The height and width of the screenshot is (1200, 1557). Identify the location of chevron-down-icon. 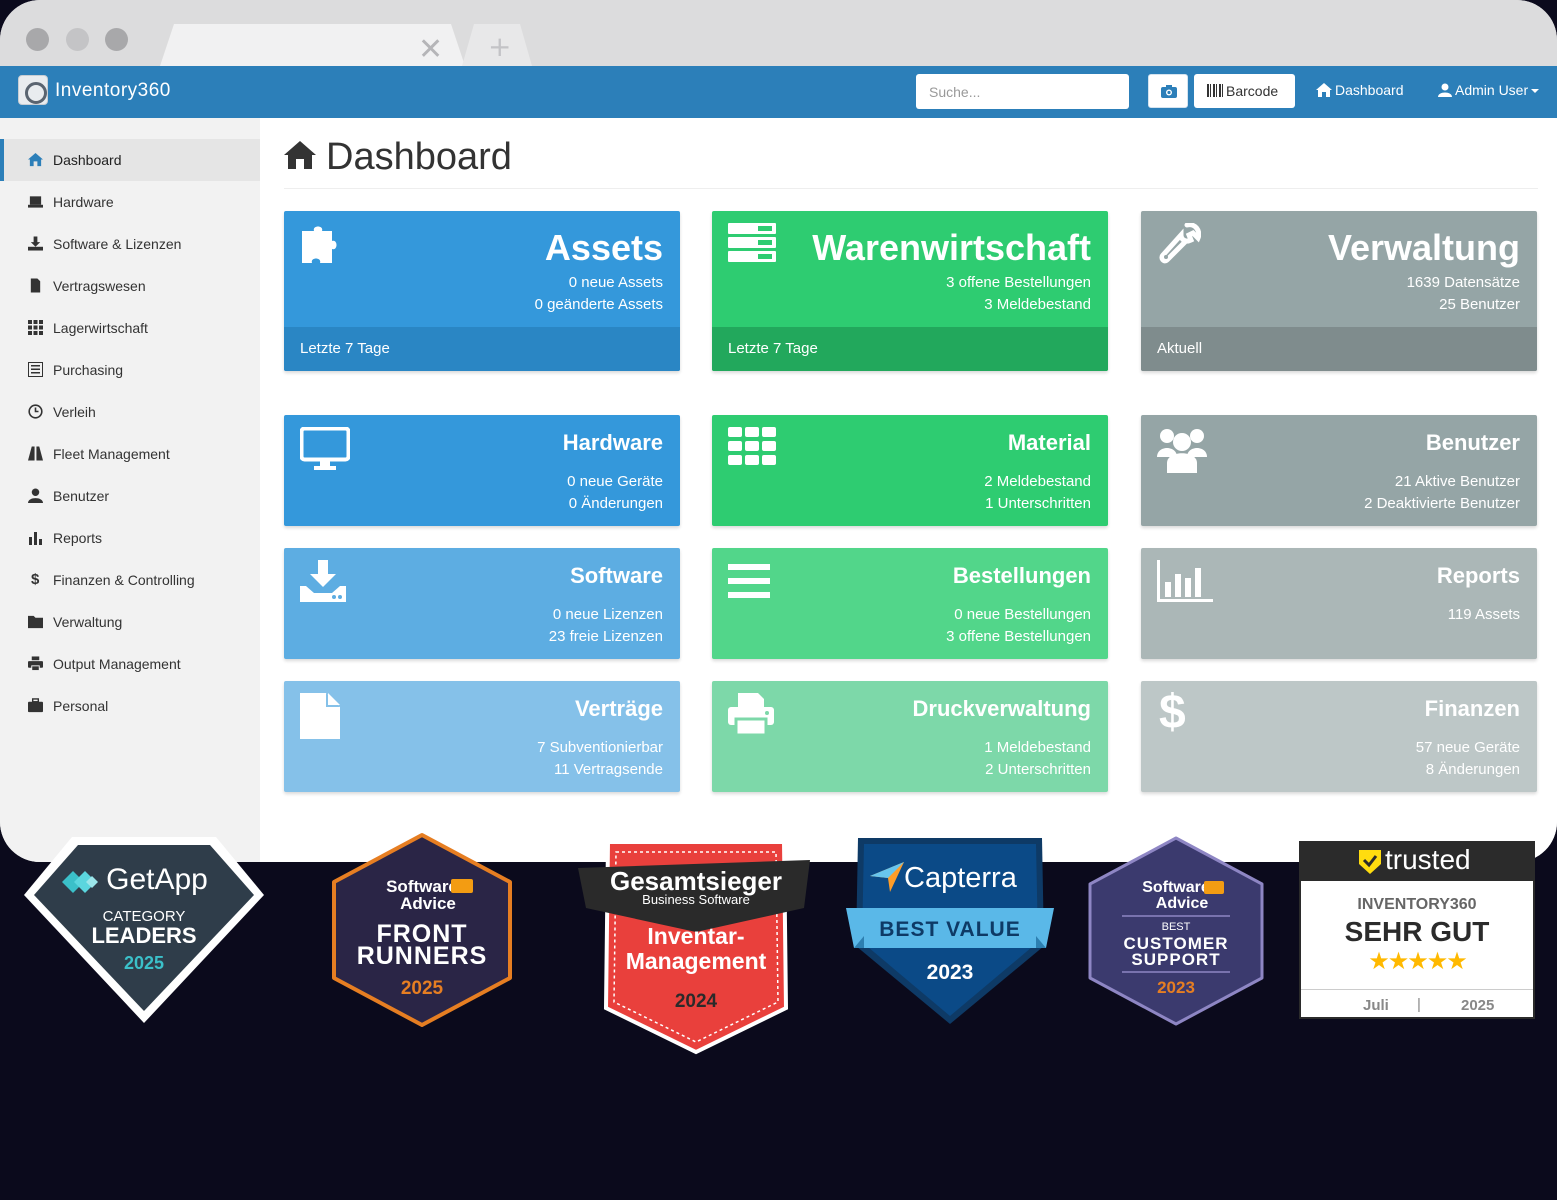
(1535, 91).